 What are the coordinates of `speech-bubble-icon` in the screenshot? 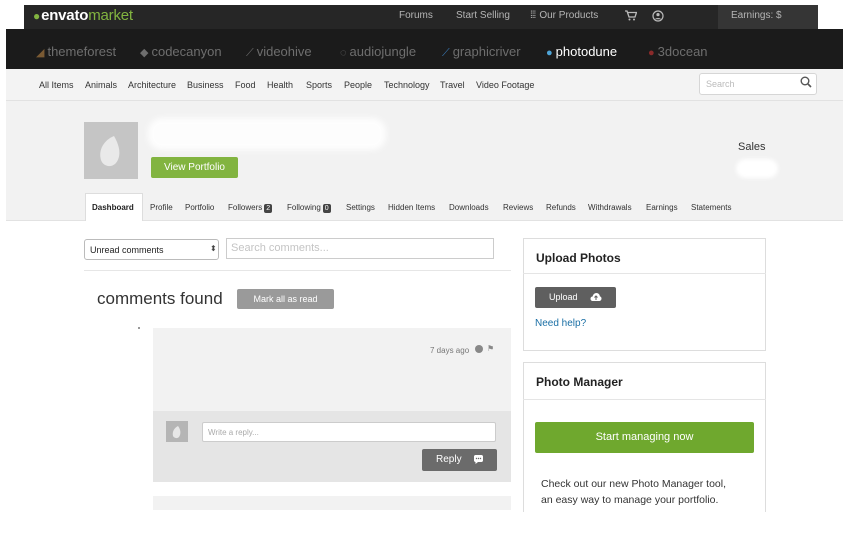 It's located at (478, 459).